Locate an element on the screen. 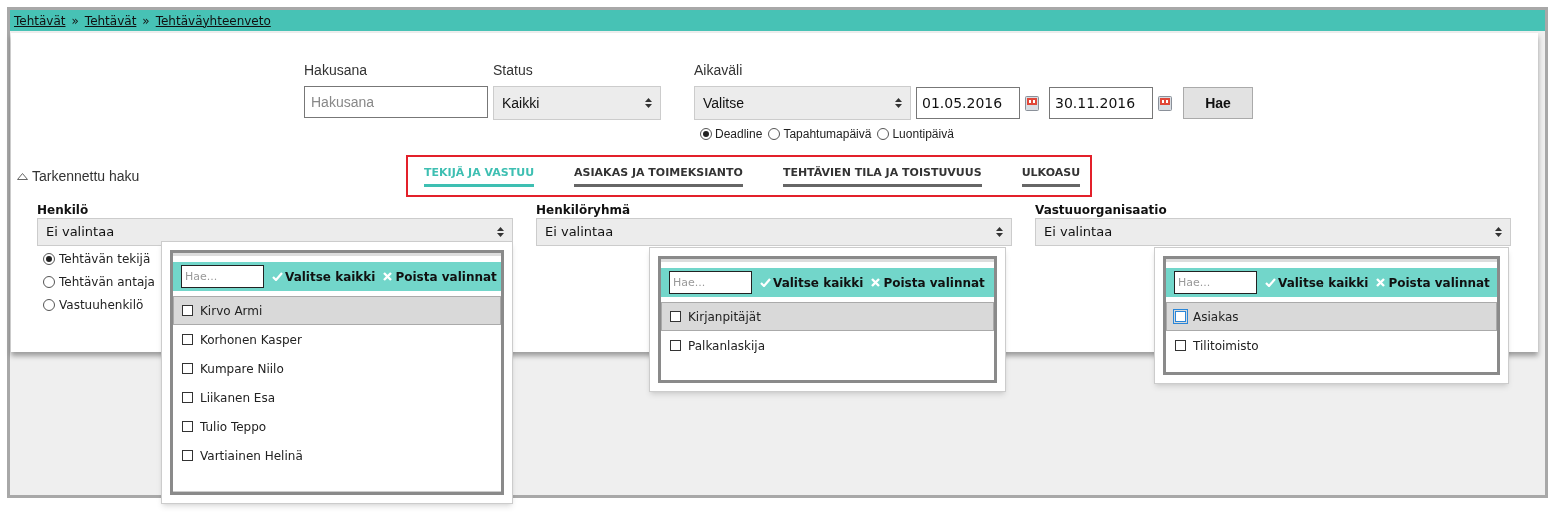 The image size is (1555, 512). option-row: Kirvo Armi is located at coordinates (337, 310).